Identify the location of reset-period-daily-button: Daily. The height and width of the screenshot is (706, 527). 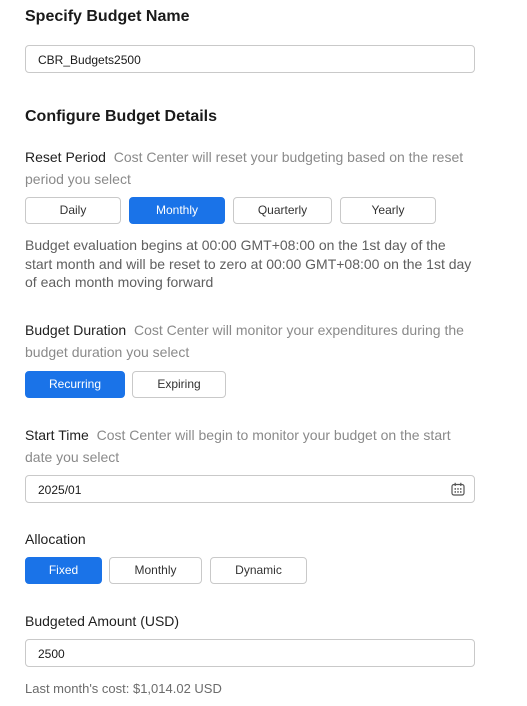
(73, 210).